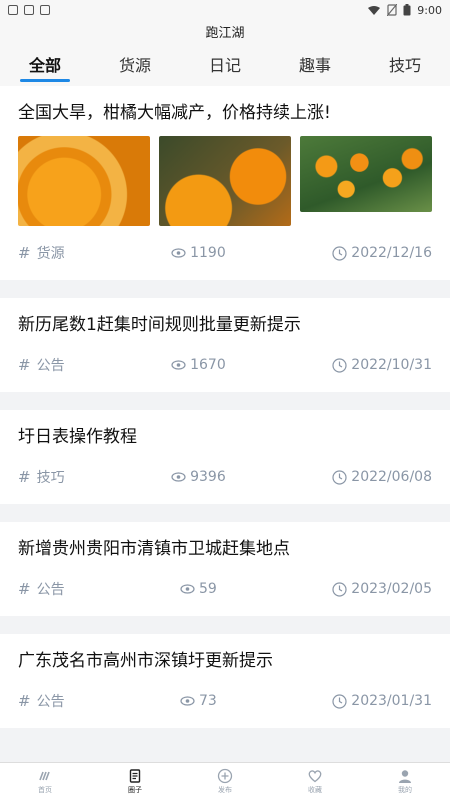 Image resolution: width=450 pixels, height=800 pixels. Describe the element at coordinates (135, 776) in the screenshot. I see `circle-doc-icon` at that location.